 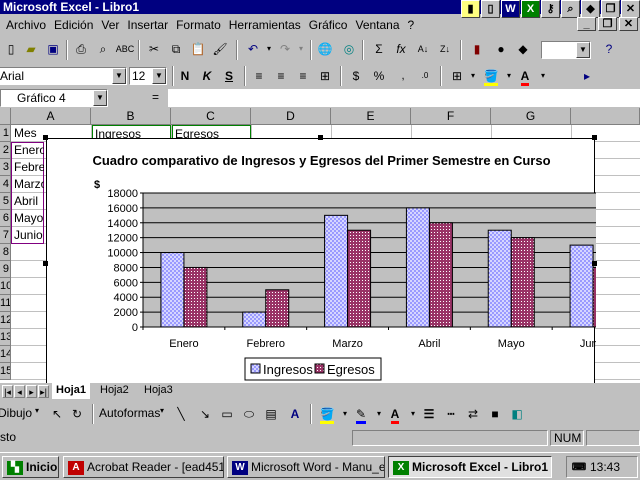 I want to click on save-icon: ▣, so click(x=53, y=49).